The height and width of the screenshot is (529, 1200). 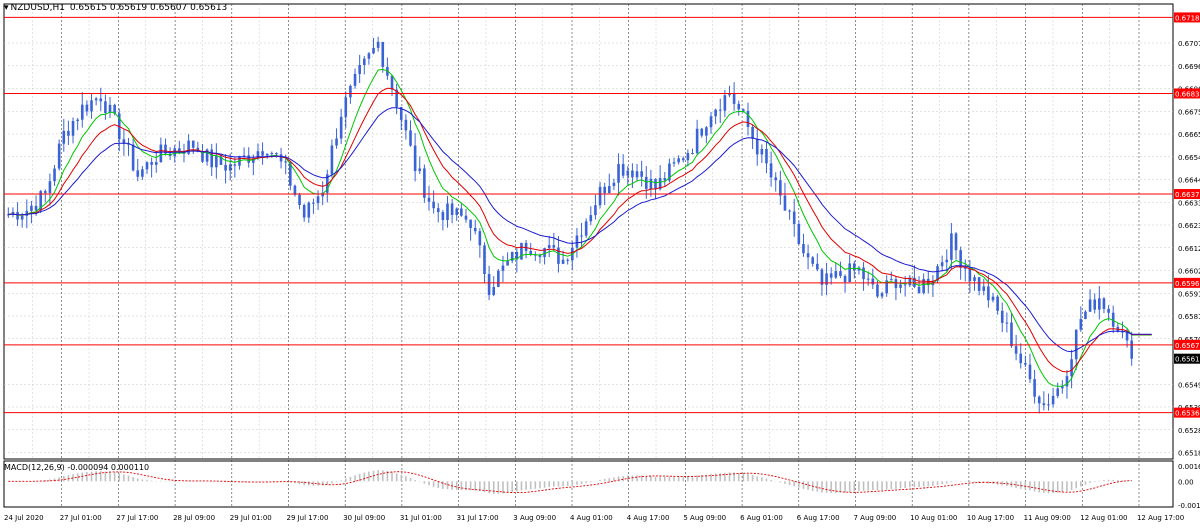 I want to click on y-tick-label: 0.65285, so click(x=1189, y=431).